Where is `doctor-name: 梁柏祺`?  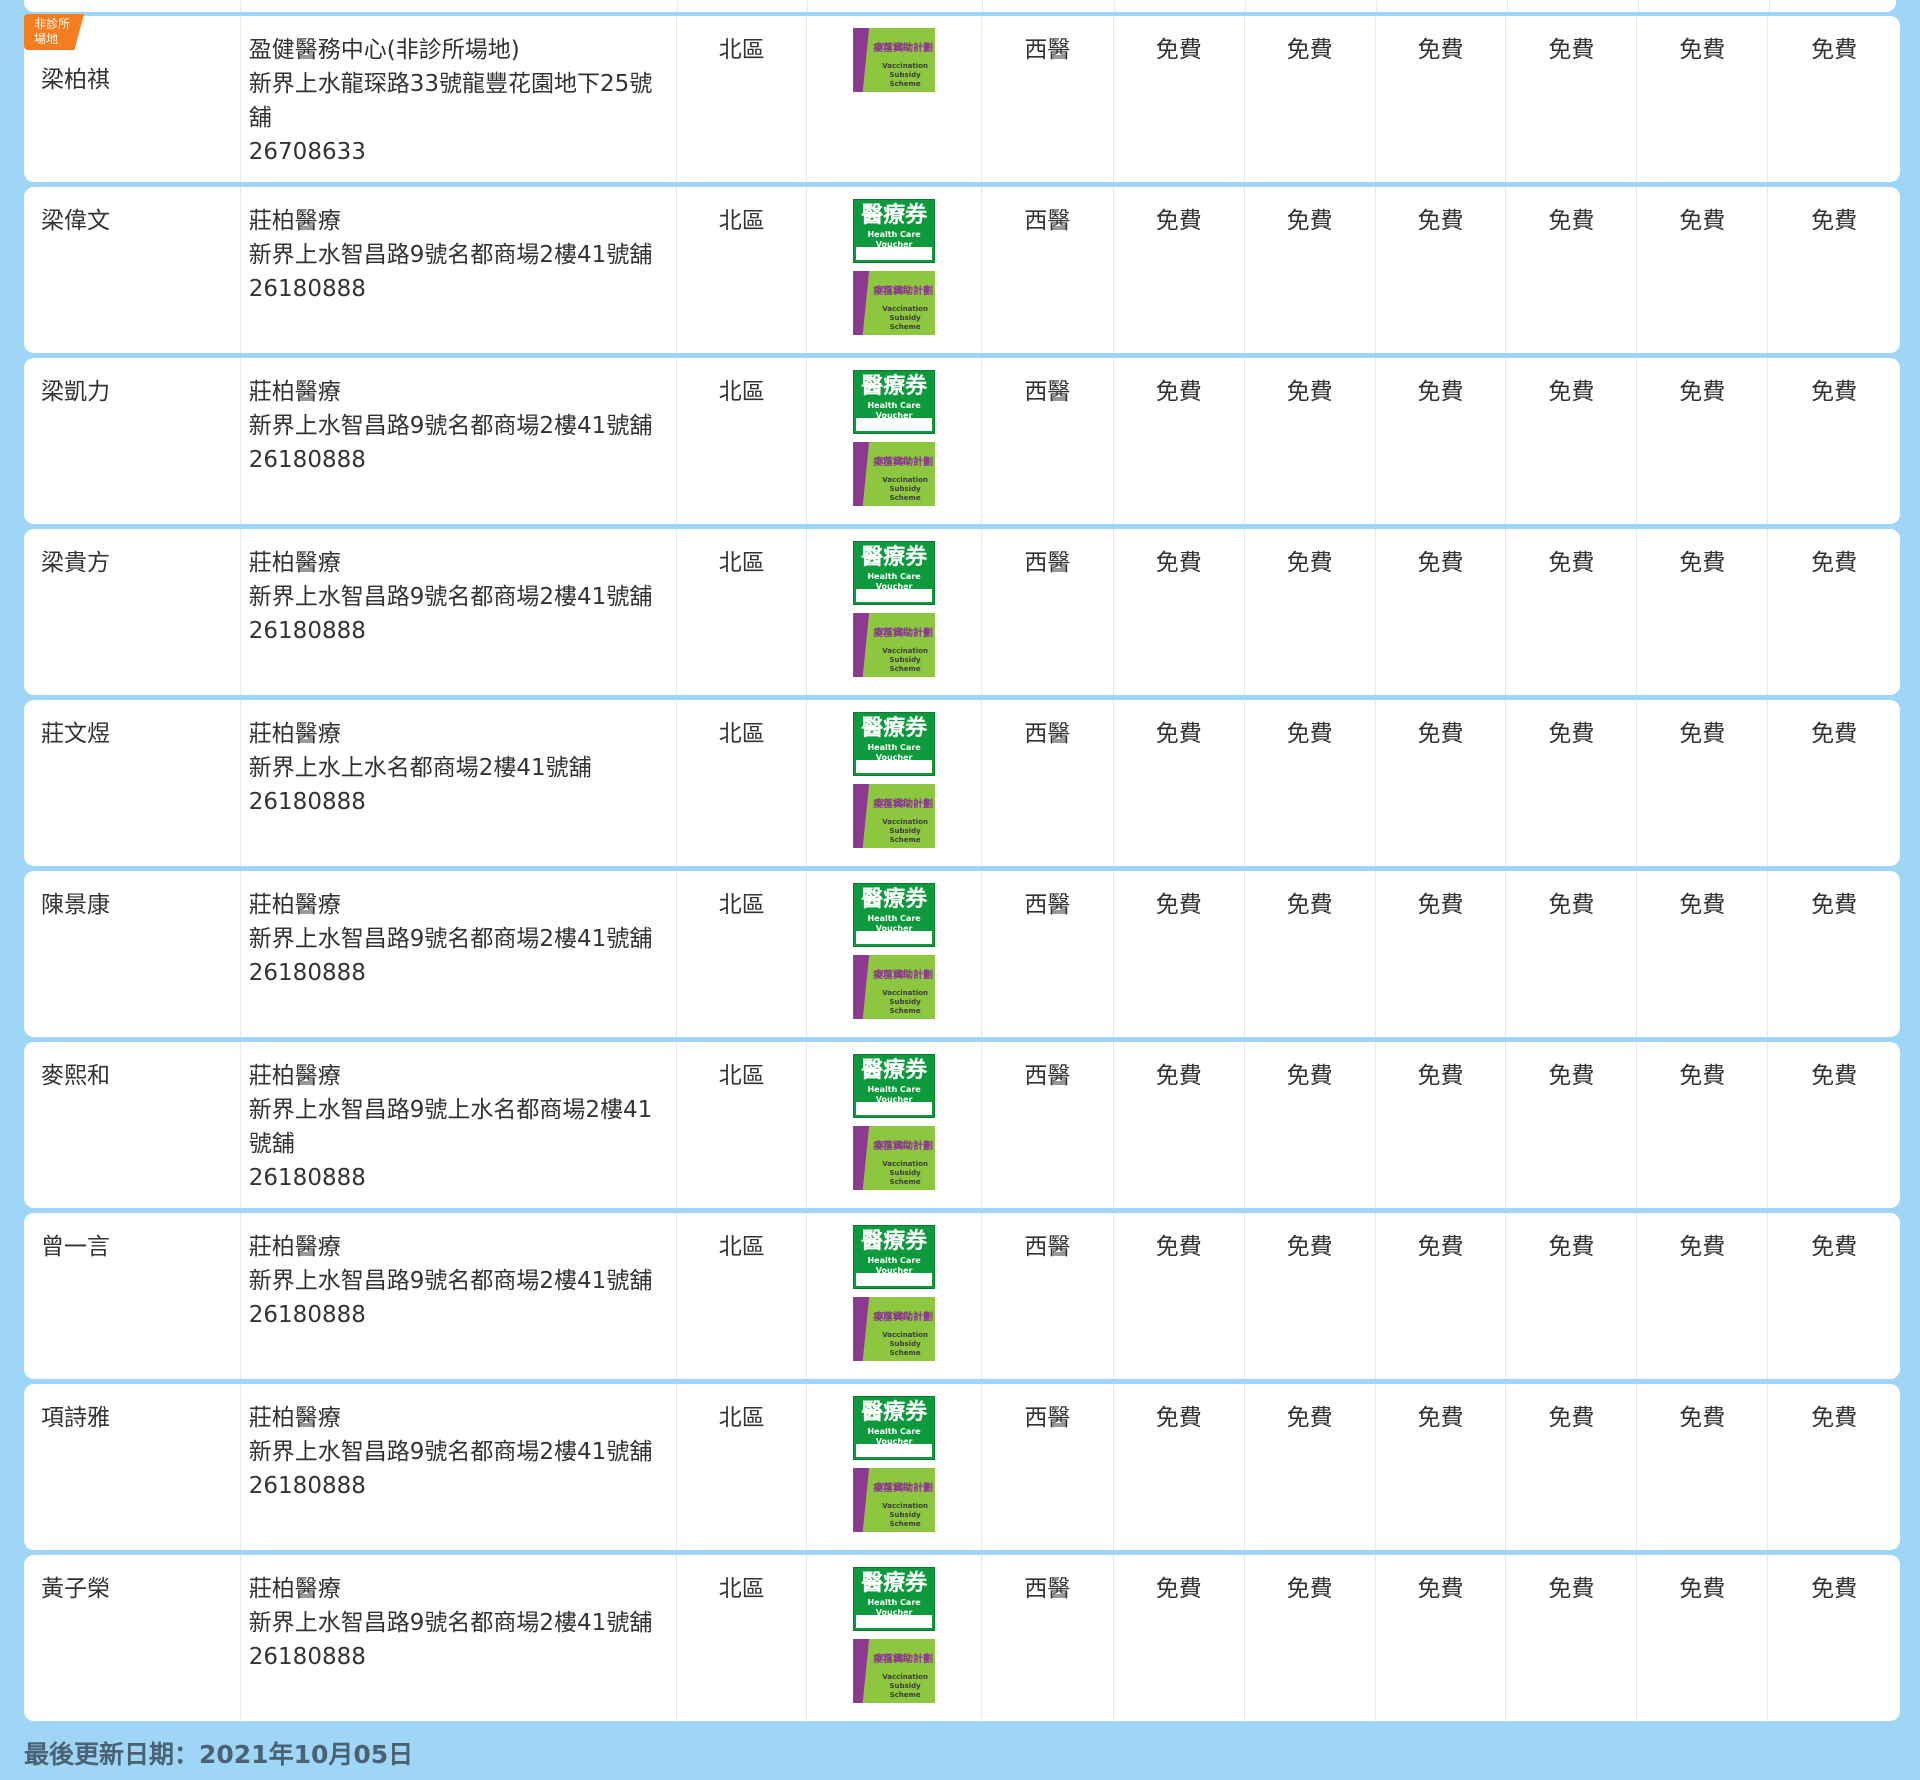 doctor-name: 梁柏祺 is located at coordinates (75, 80).